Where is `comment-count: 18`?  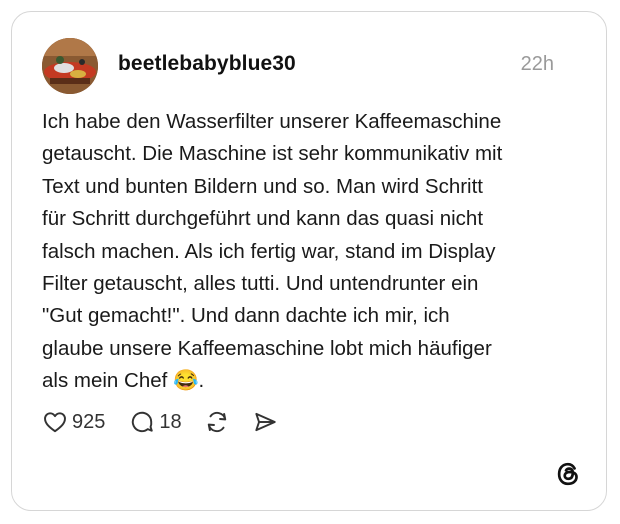 comment-count: 18 is located at coordinates (170, 421).